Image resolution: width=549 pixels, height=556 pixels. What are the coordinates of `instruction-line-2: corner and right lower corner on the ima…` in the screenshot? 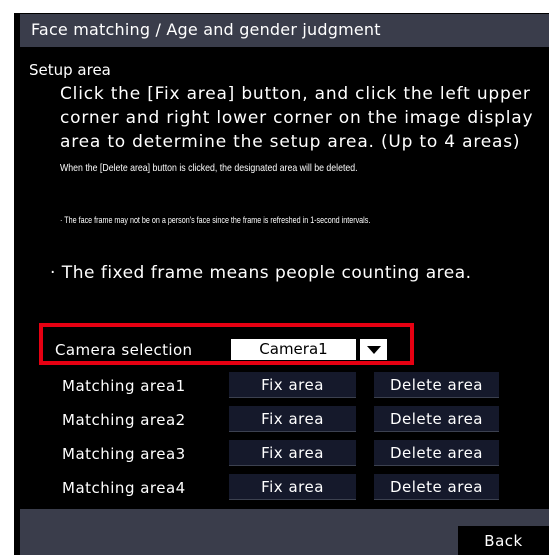 It's located at (297, 118).